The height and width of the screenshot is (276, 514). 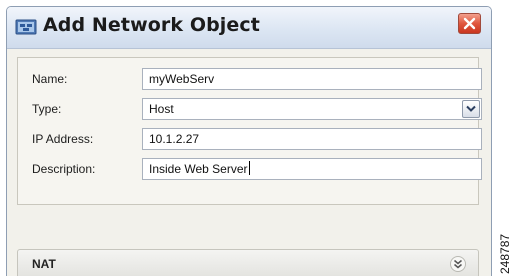 I want to click on type-label: Type:, so click(x=47, y=109).